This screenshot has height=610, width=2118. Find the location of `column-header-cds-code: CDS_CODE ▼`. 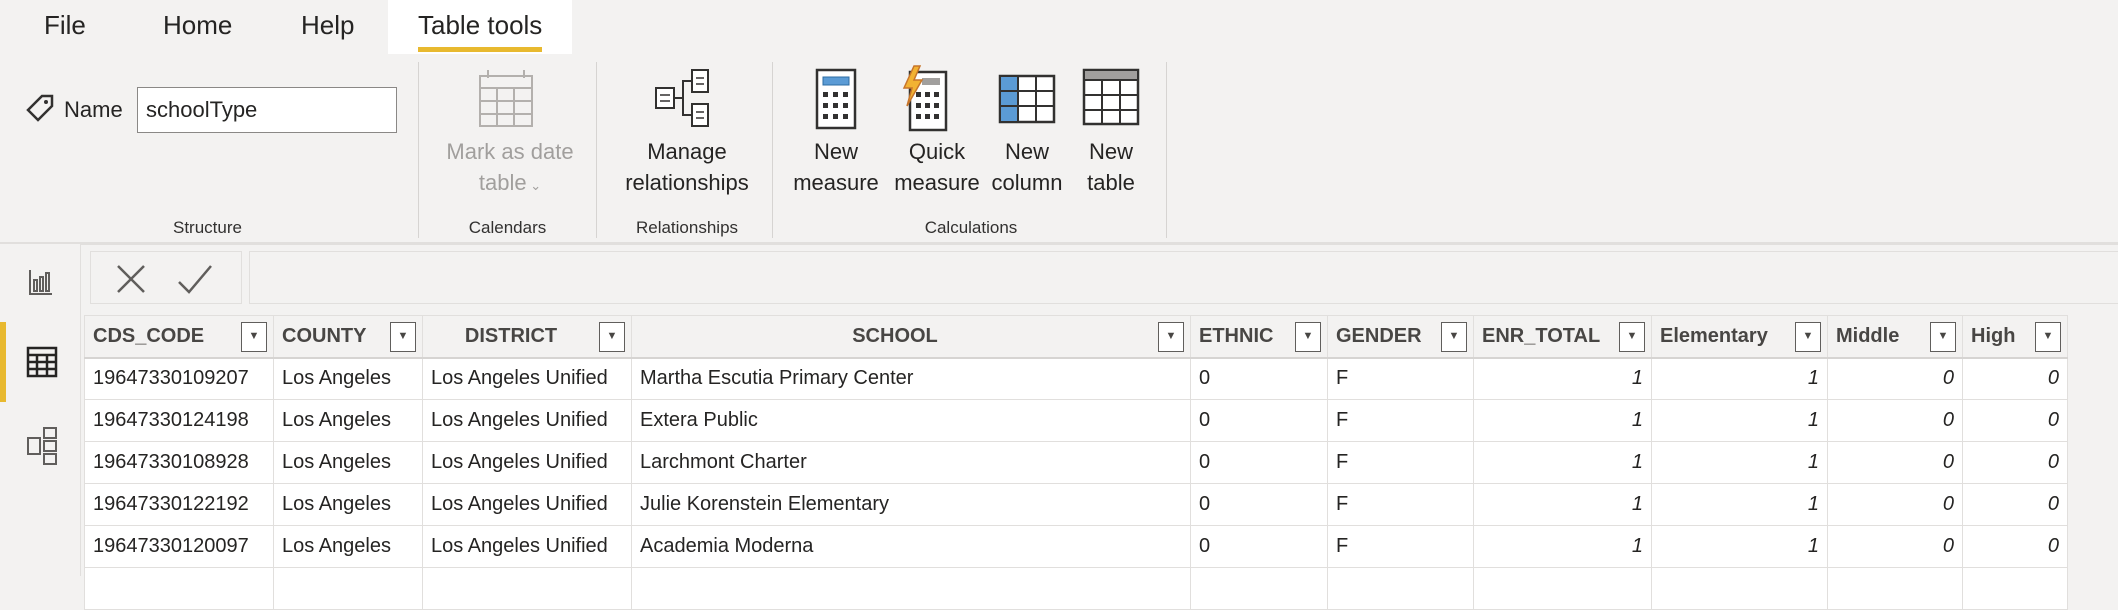

column-header-cds-code: CDS_CODE ▼ is located at coordinates (179, 337).